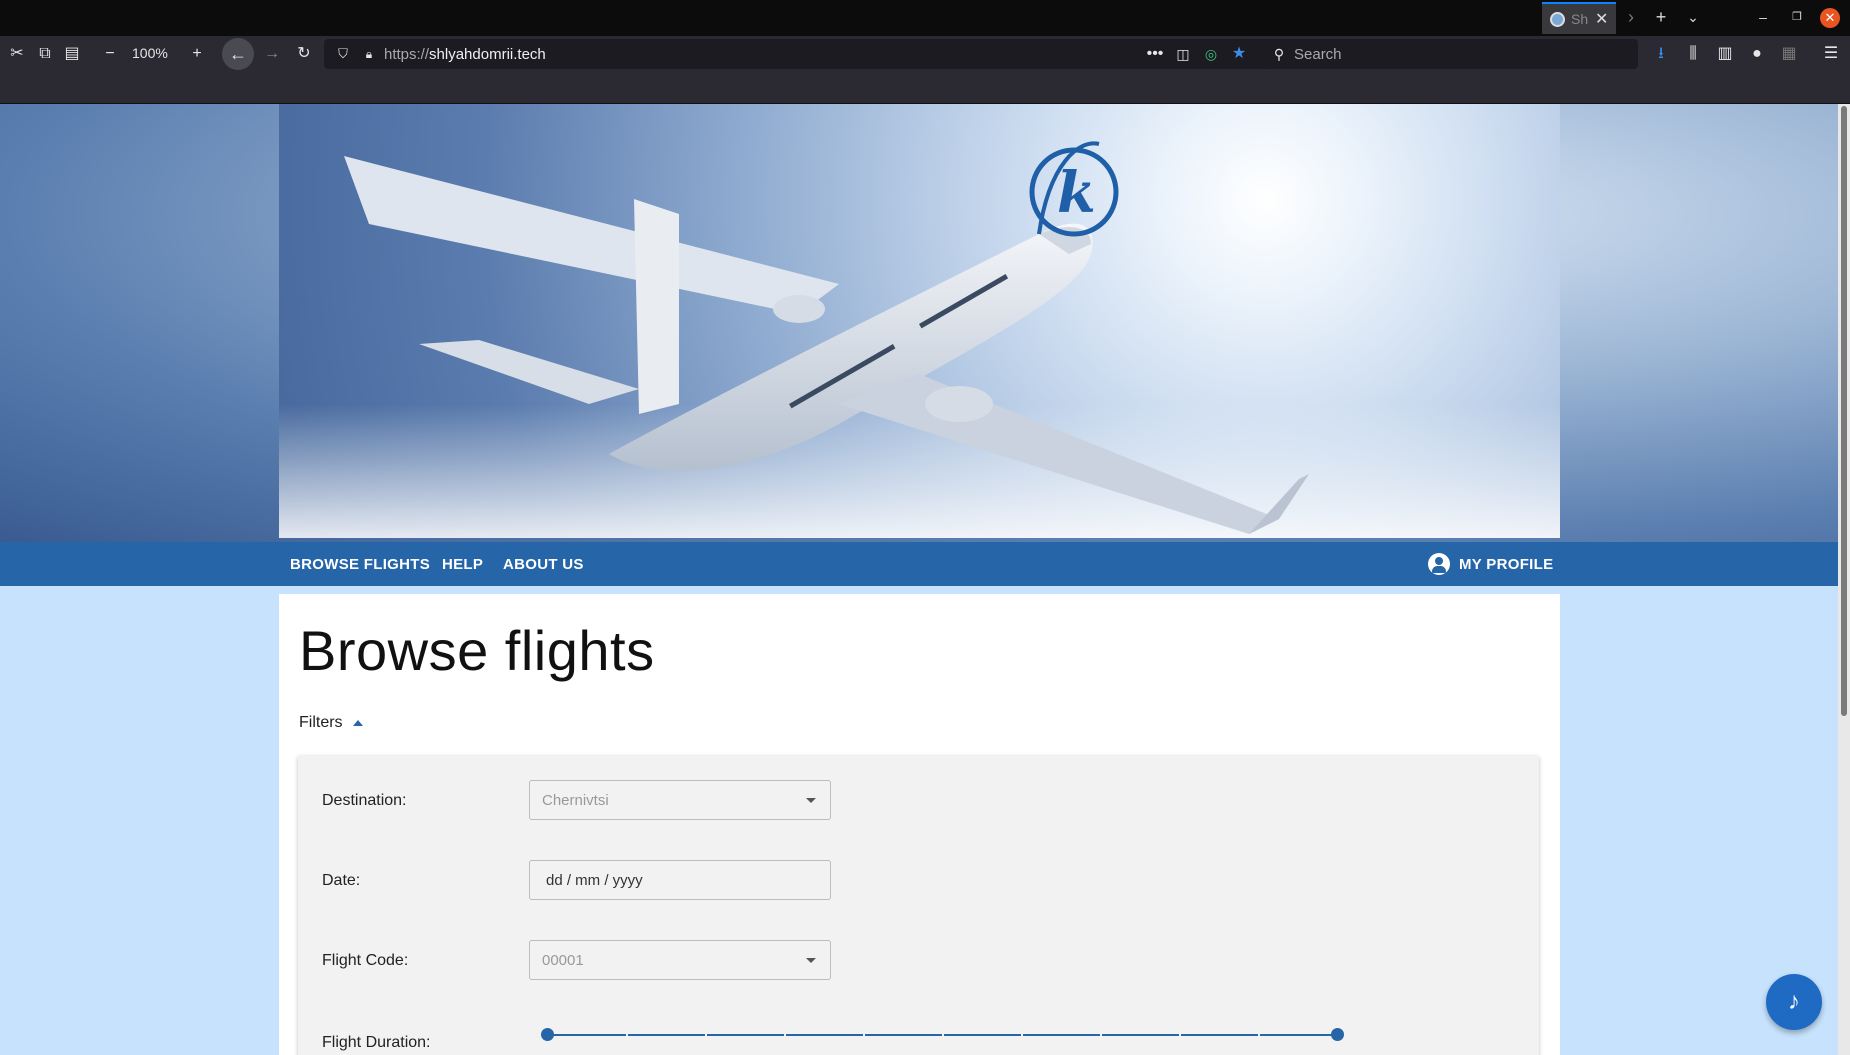 The height and width of the screenshot is (1055, 1850). Describe the element at coordinates (357, 723) in the screenshot. I see `caret-up-icon` at that location.